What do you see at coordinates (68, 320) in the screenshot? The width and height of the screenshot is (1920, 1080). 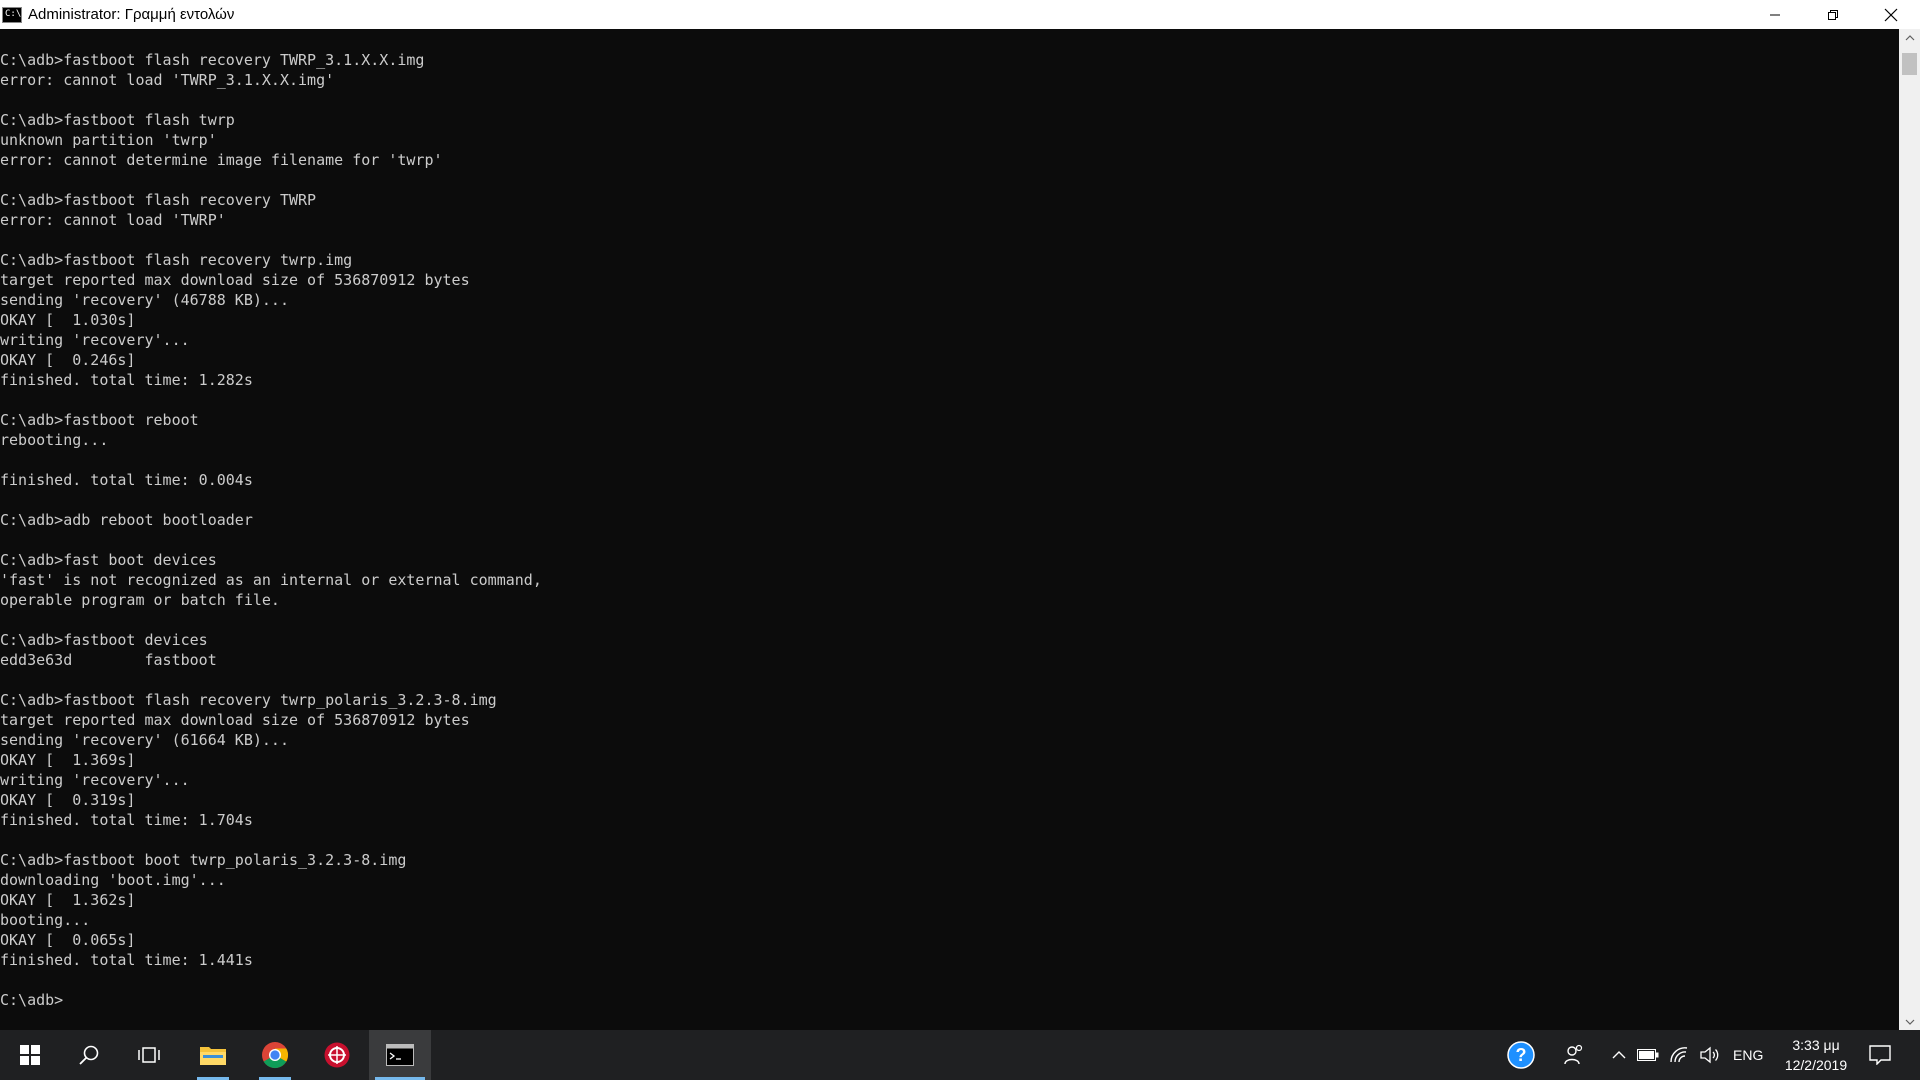 I see `console-line: OKAY [ 1.030s]` at bounding box center [68, 320].